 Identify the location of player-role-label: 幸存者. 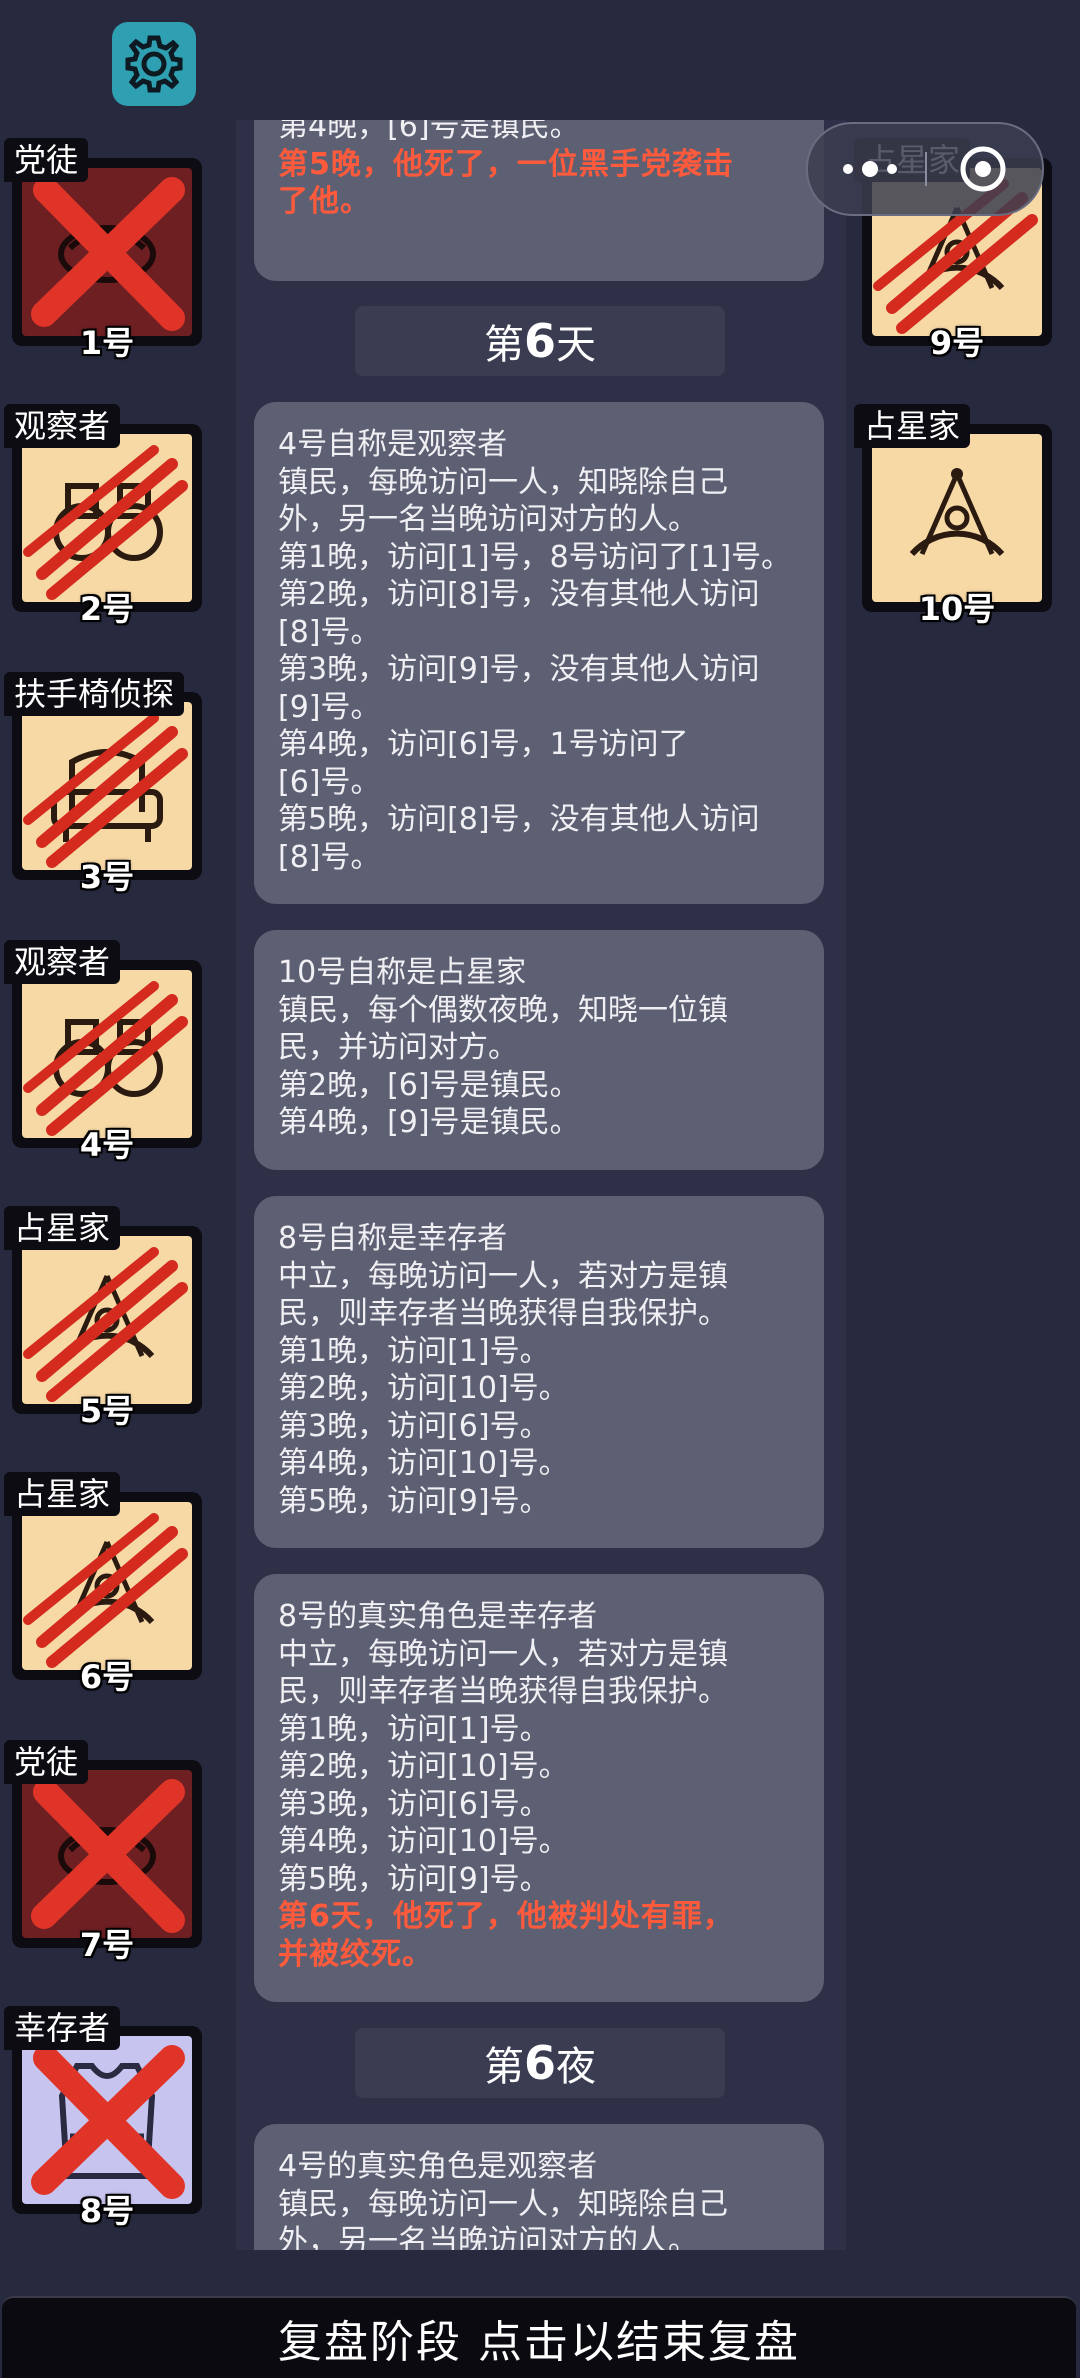
(62, 2028).